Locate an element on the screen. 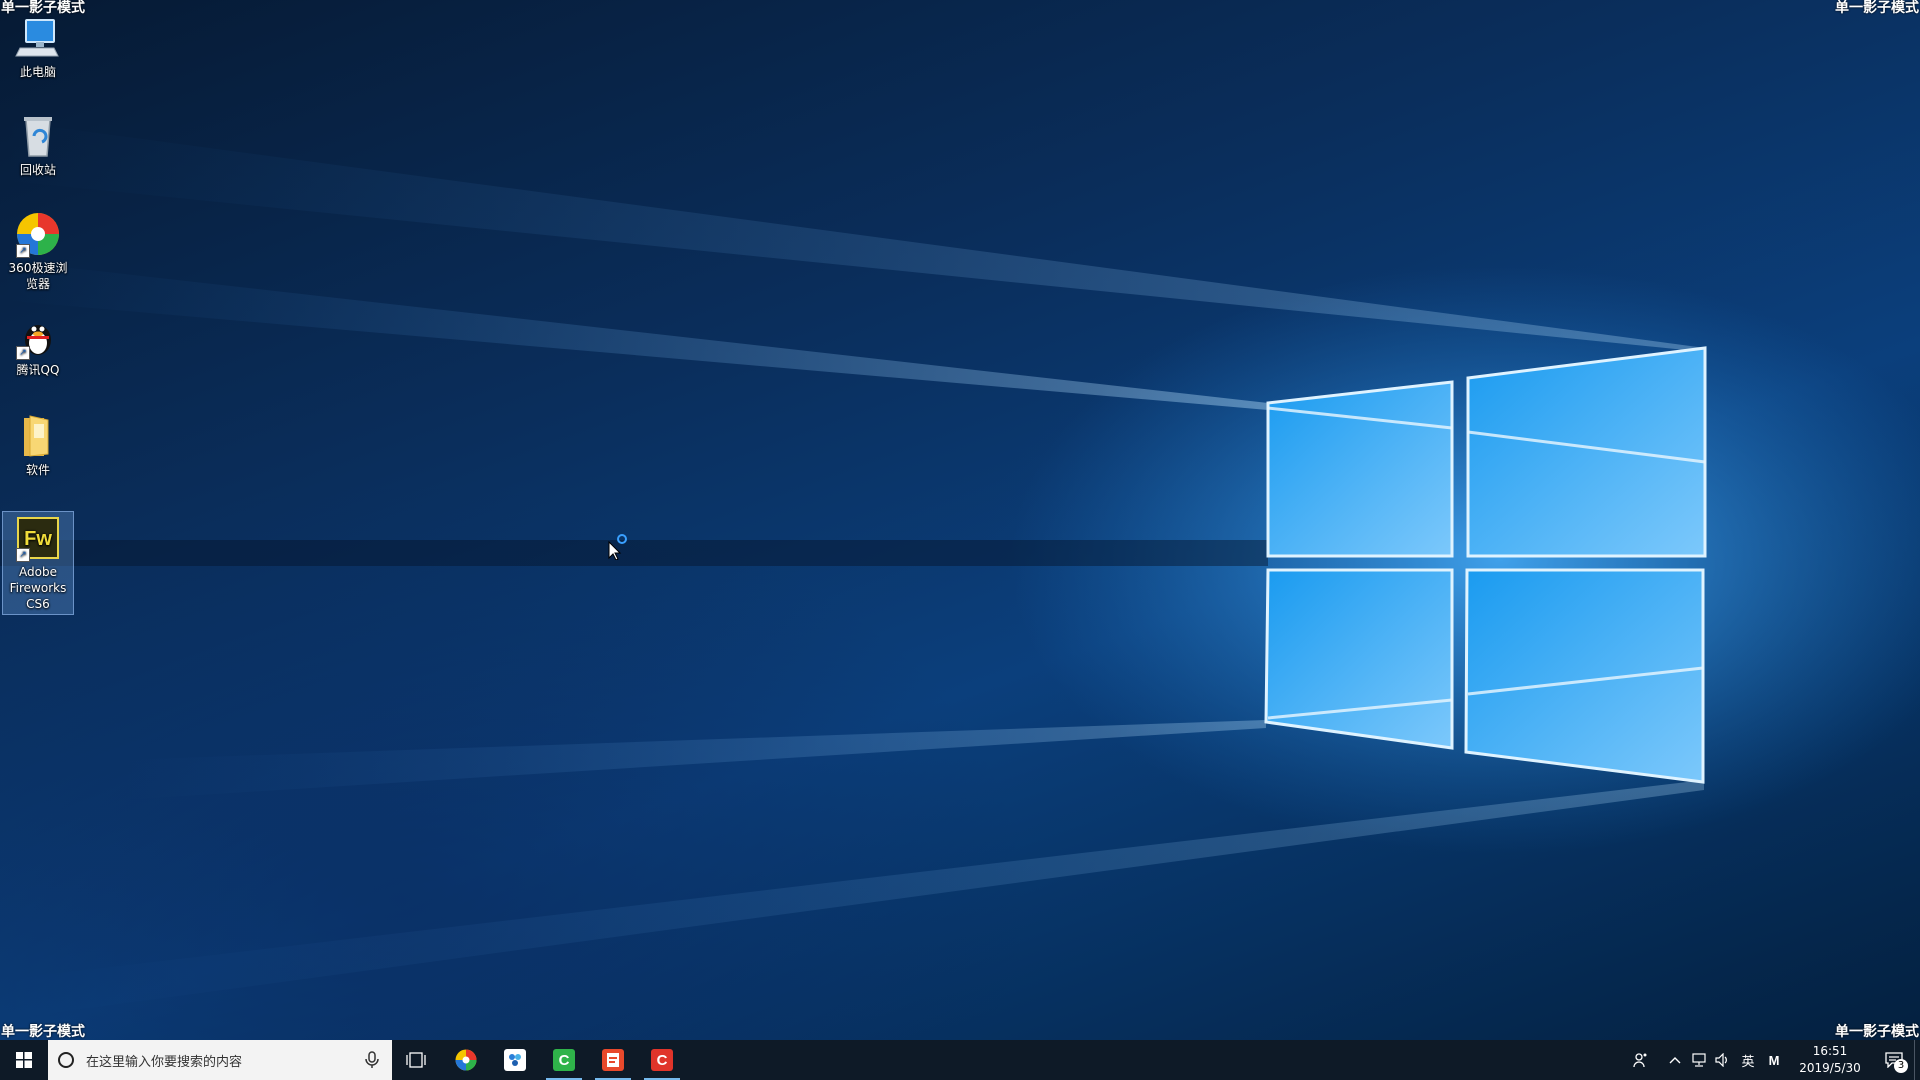 Image resolution: width=1920 pixels, height=1080 pixels. network-button is located at coordinates (1699, 1060).